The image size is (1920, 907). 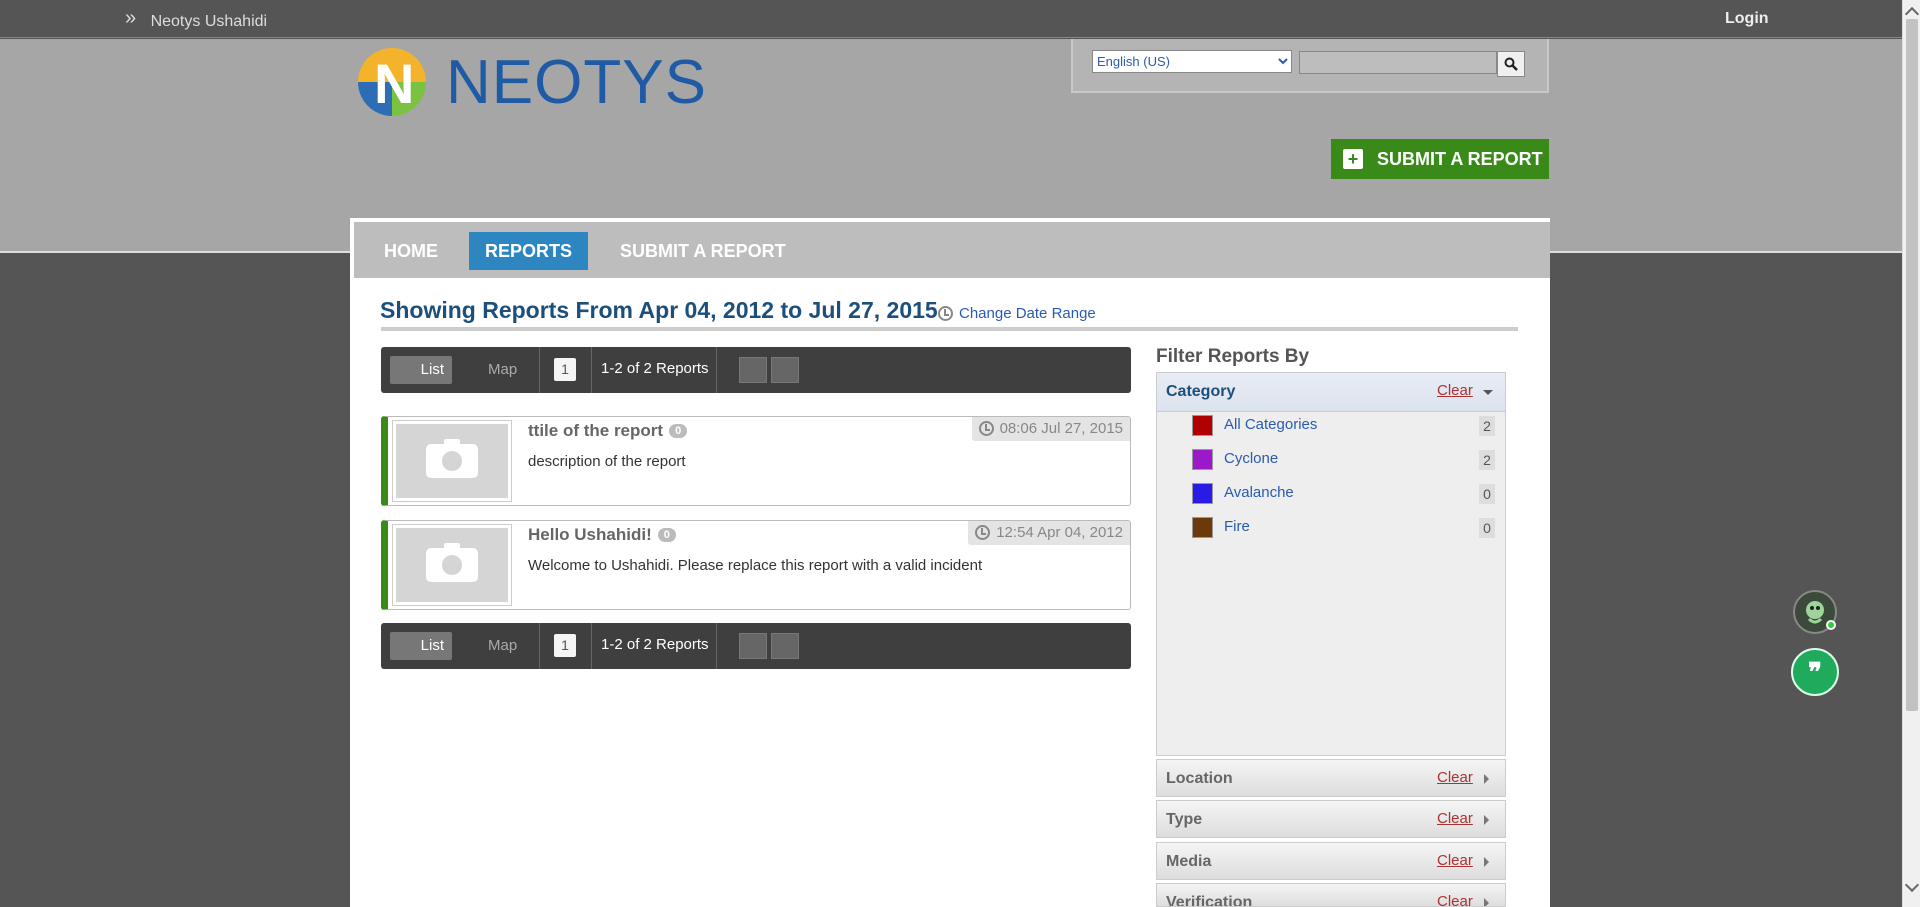 What do you see at coordinates (1189, 861) in the screenshot?
I see `media-filter-label: Media` at bounding box center [1189, 861].